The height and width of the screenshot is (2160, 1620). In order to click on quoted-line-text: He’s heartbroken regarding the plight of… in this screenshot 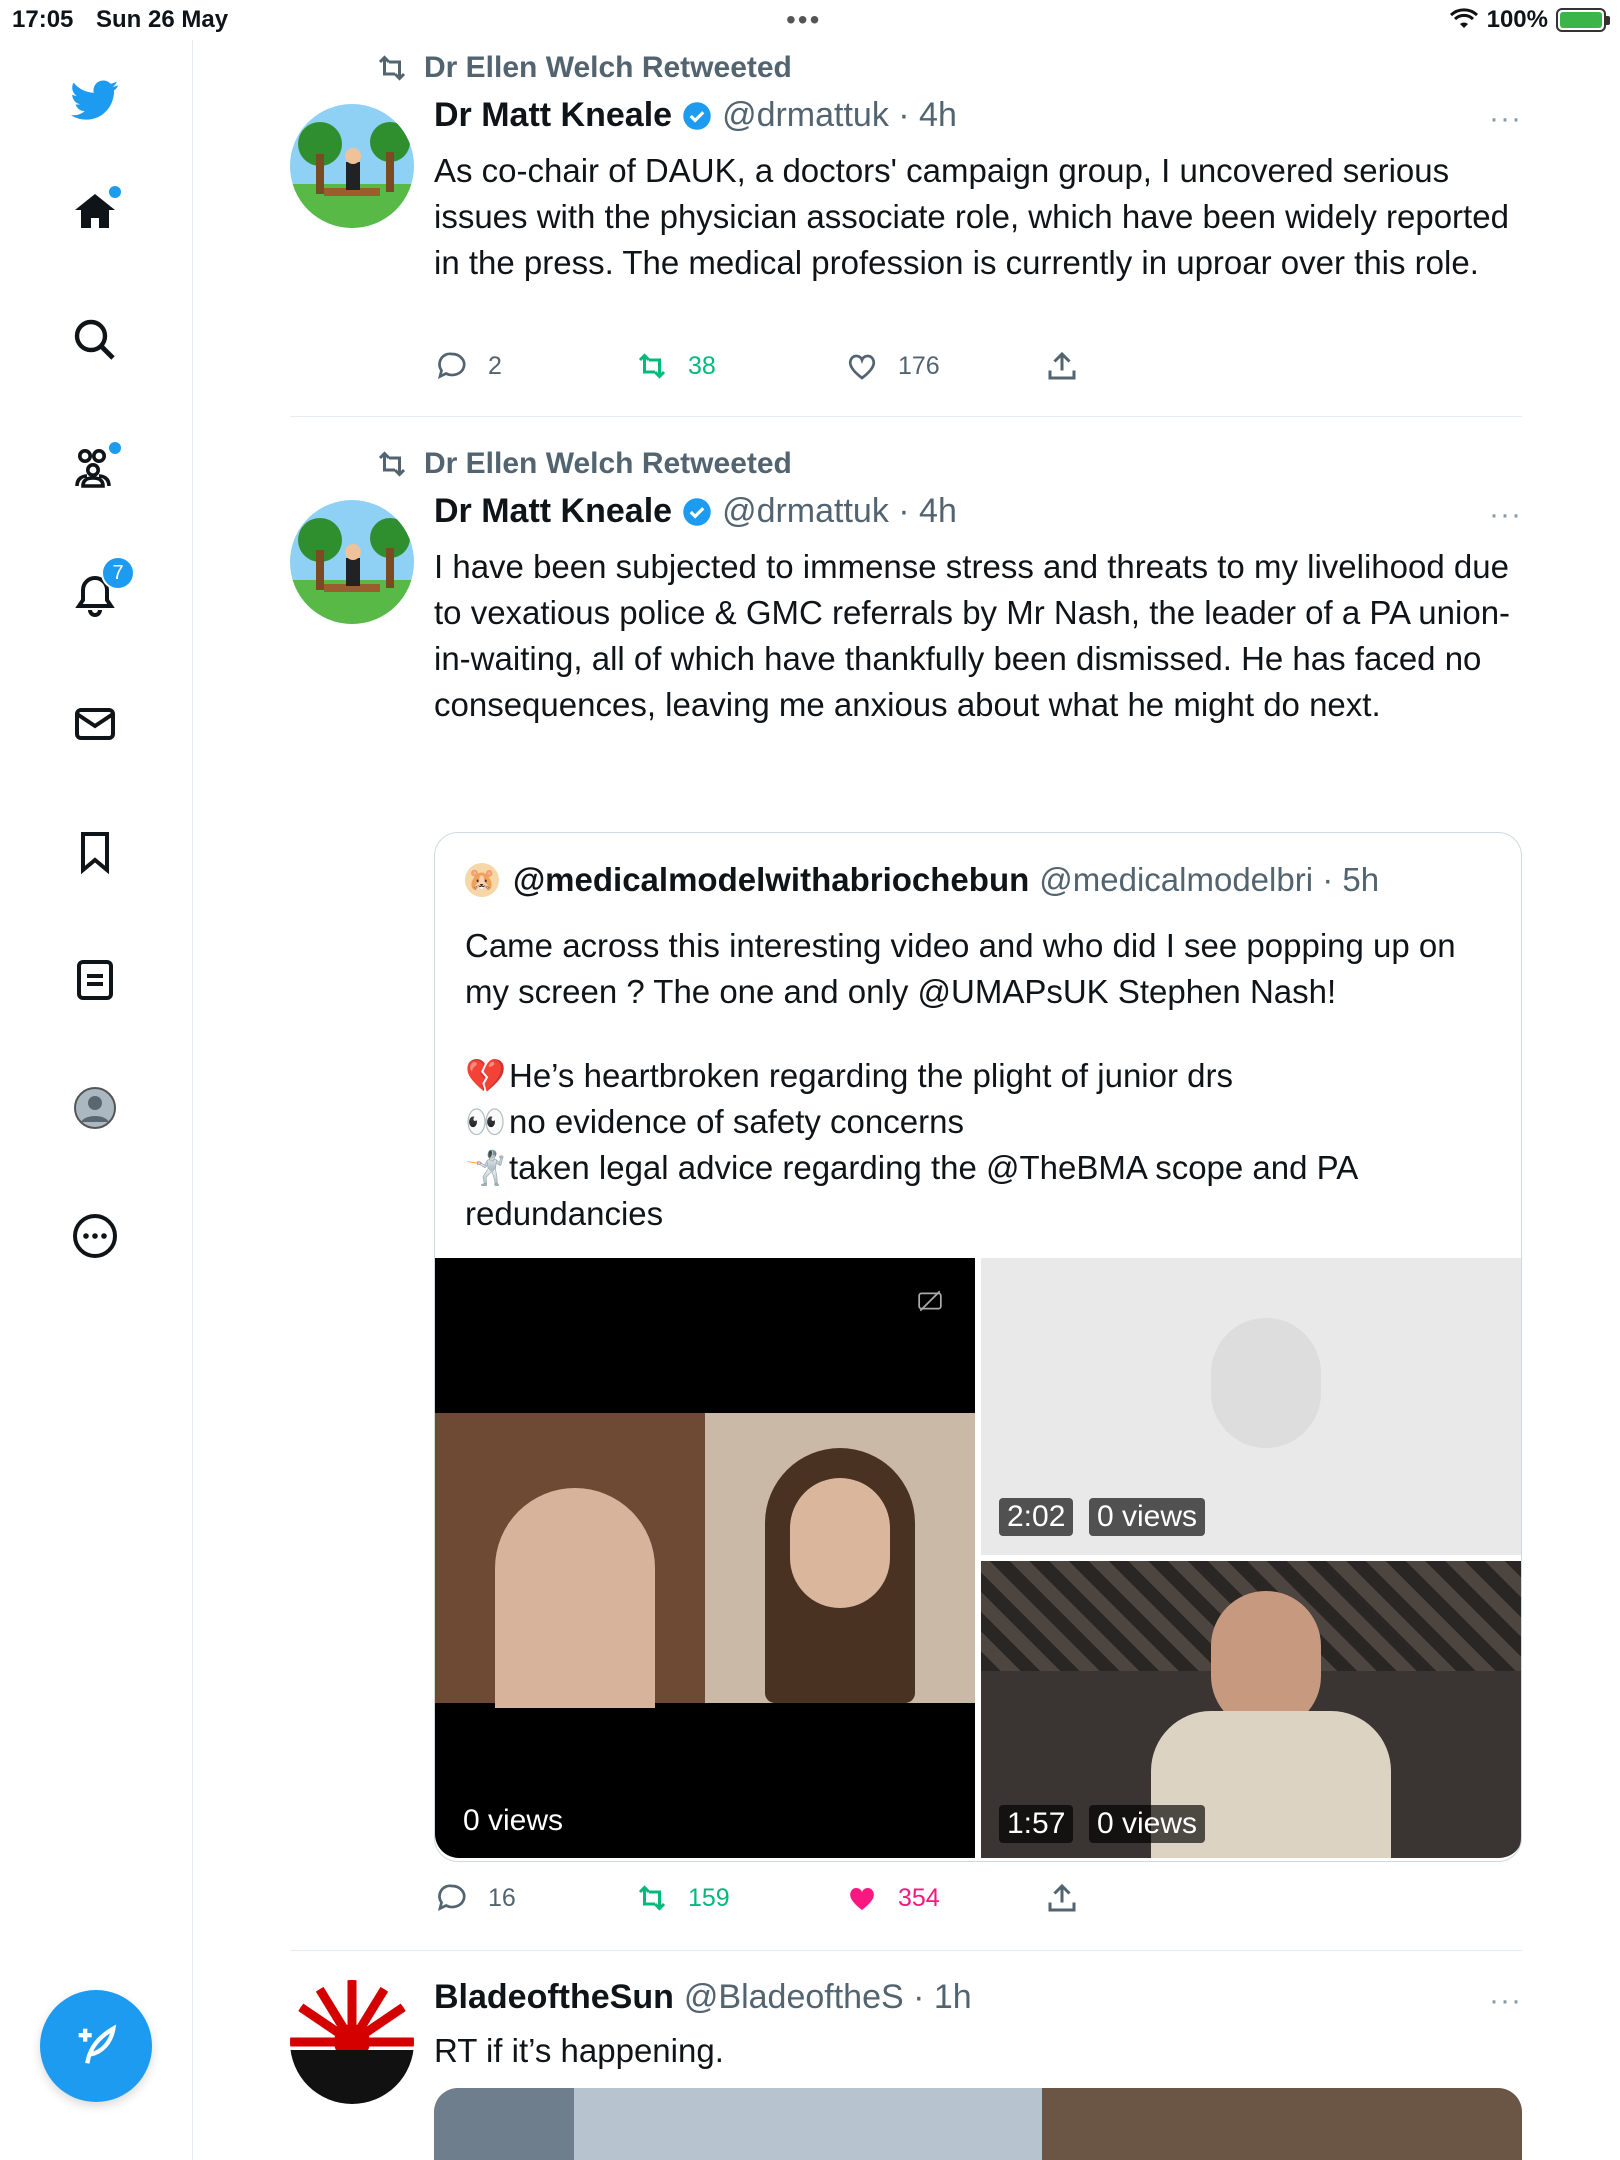, I will do `click(871, 1075)`.